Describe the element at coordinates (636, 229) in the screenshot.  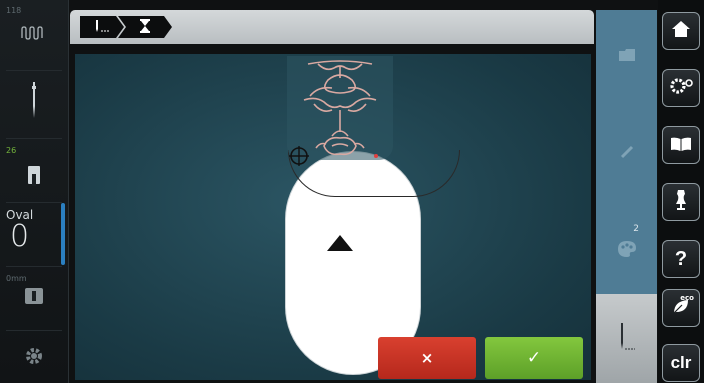
I see `color-count-badge: 2` at that location.